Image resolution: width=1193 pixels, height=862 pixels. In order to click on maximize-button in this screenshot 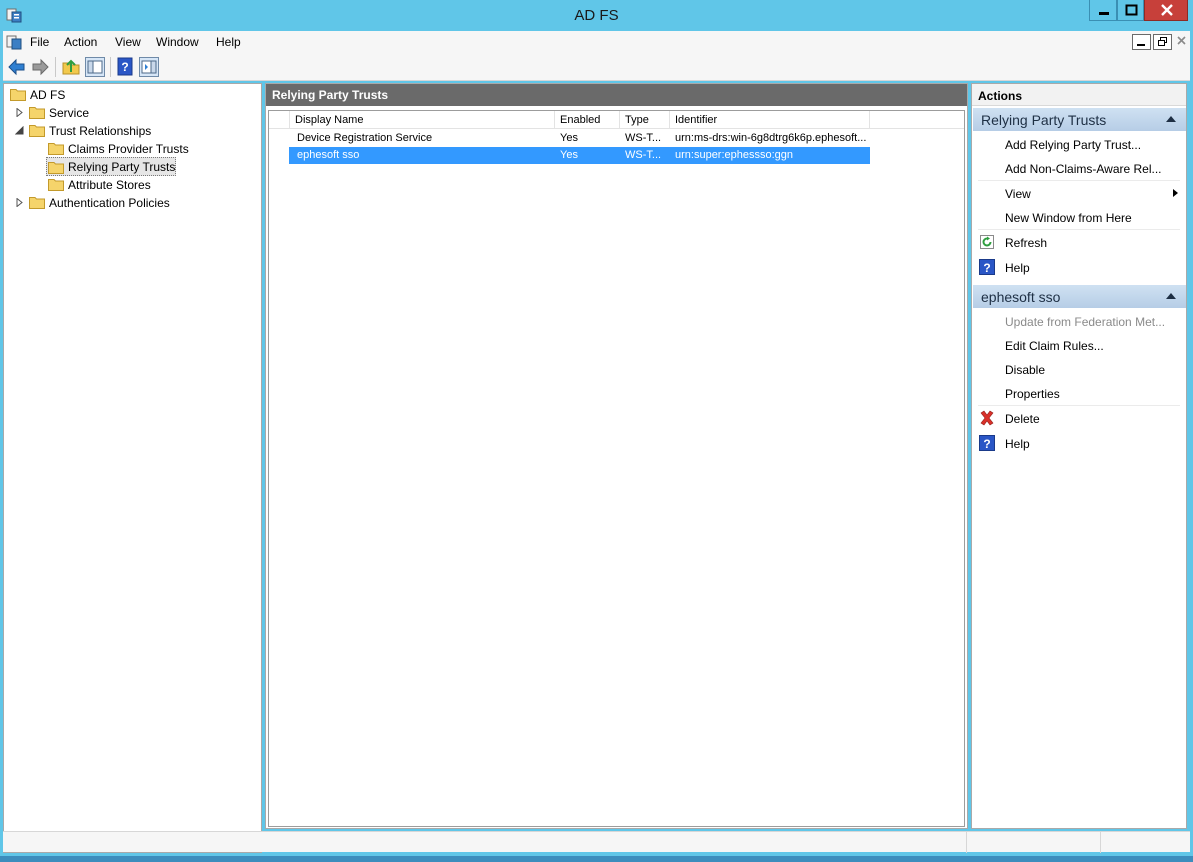, I will do `click(1130, 10)`.